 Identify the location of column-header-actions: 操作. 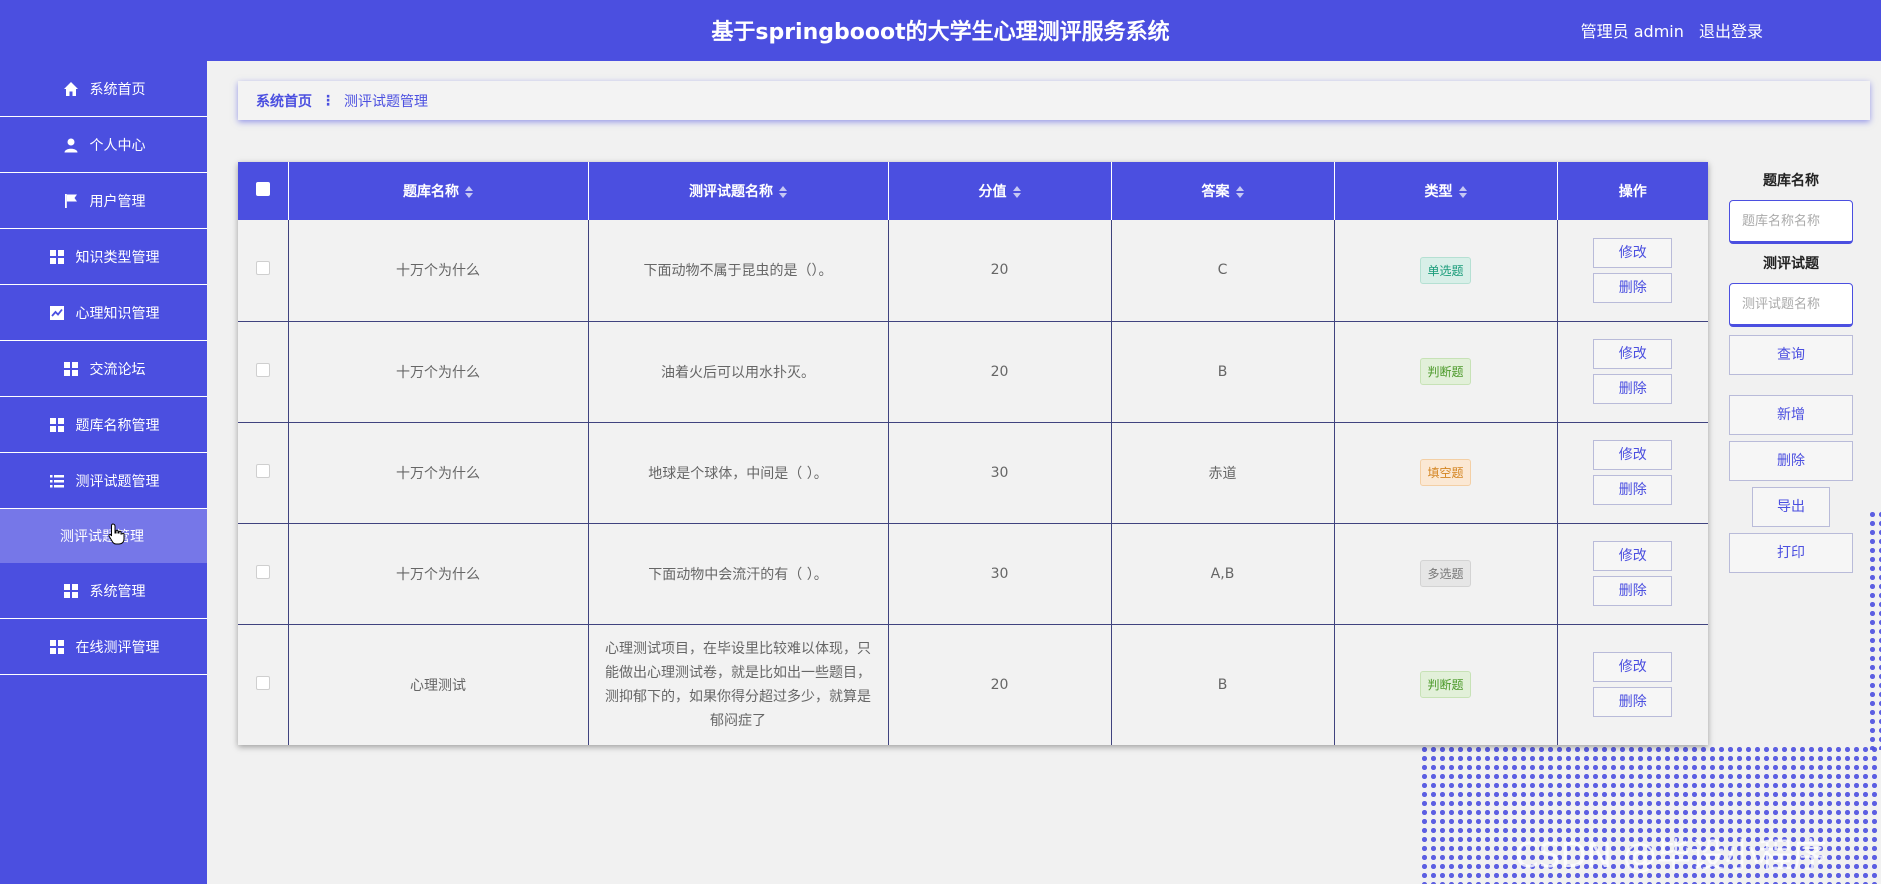
(1632, 191).